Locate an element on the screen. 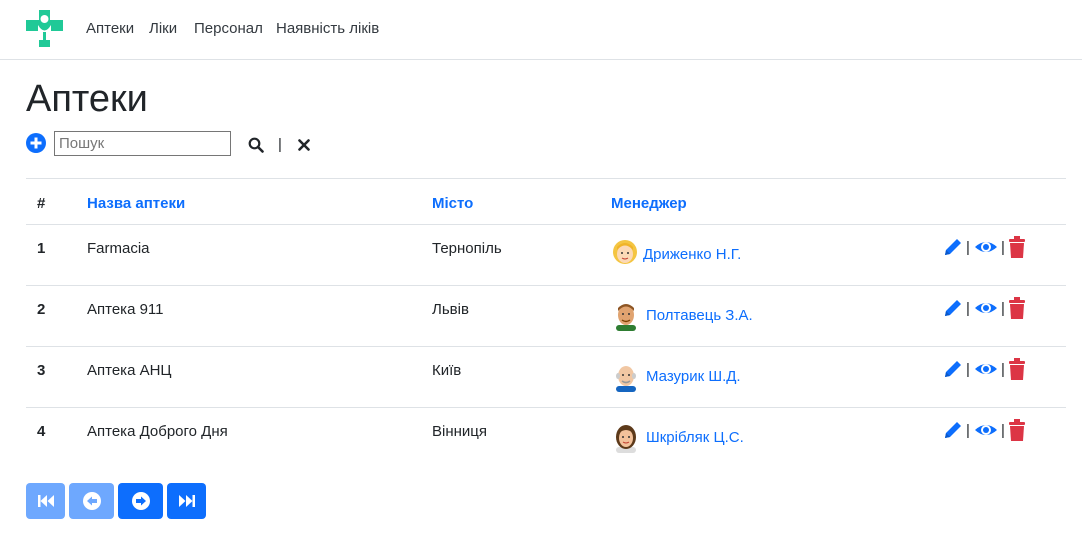 Image resolution: width=1082 pixels, height=533 pixels. row-number: 4 is located at coordinates (41, 431).